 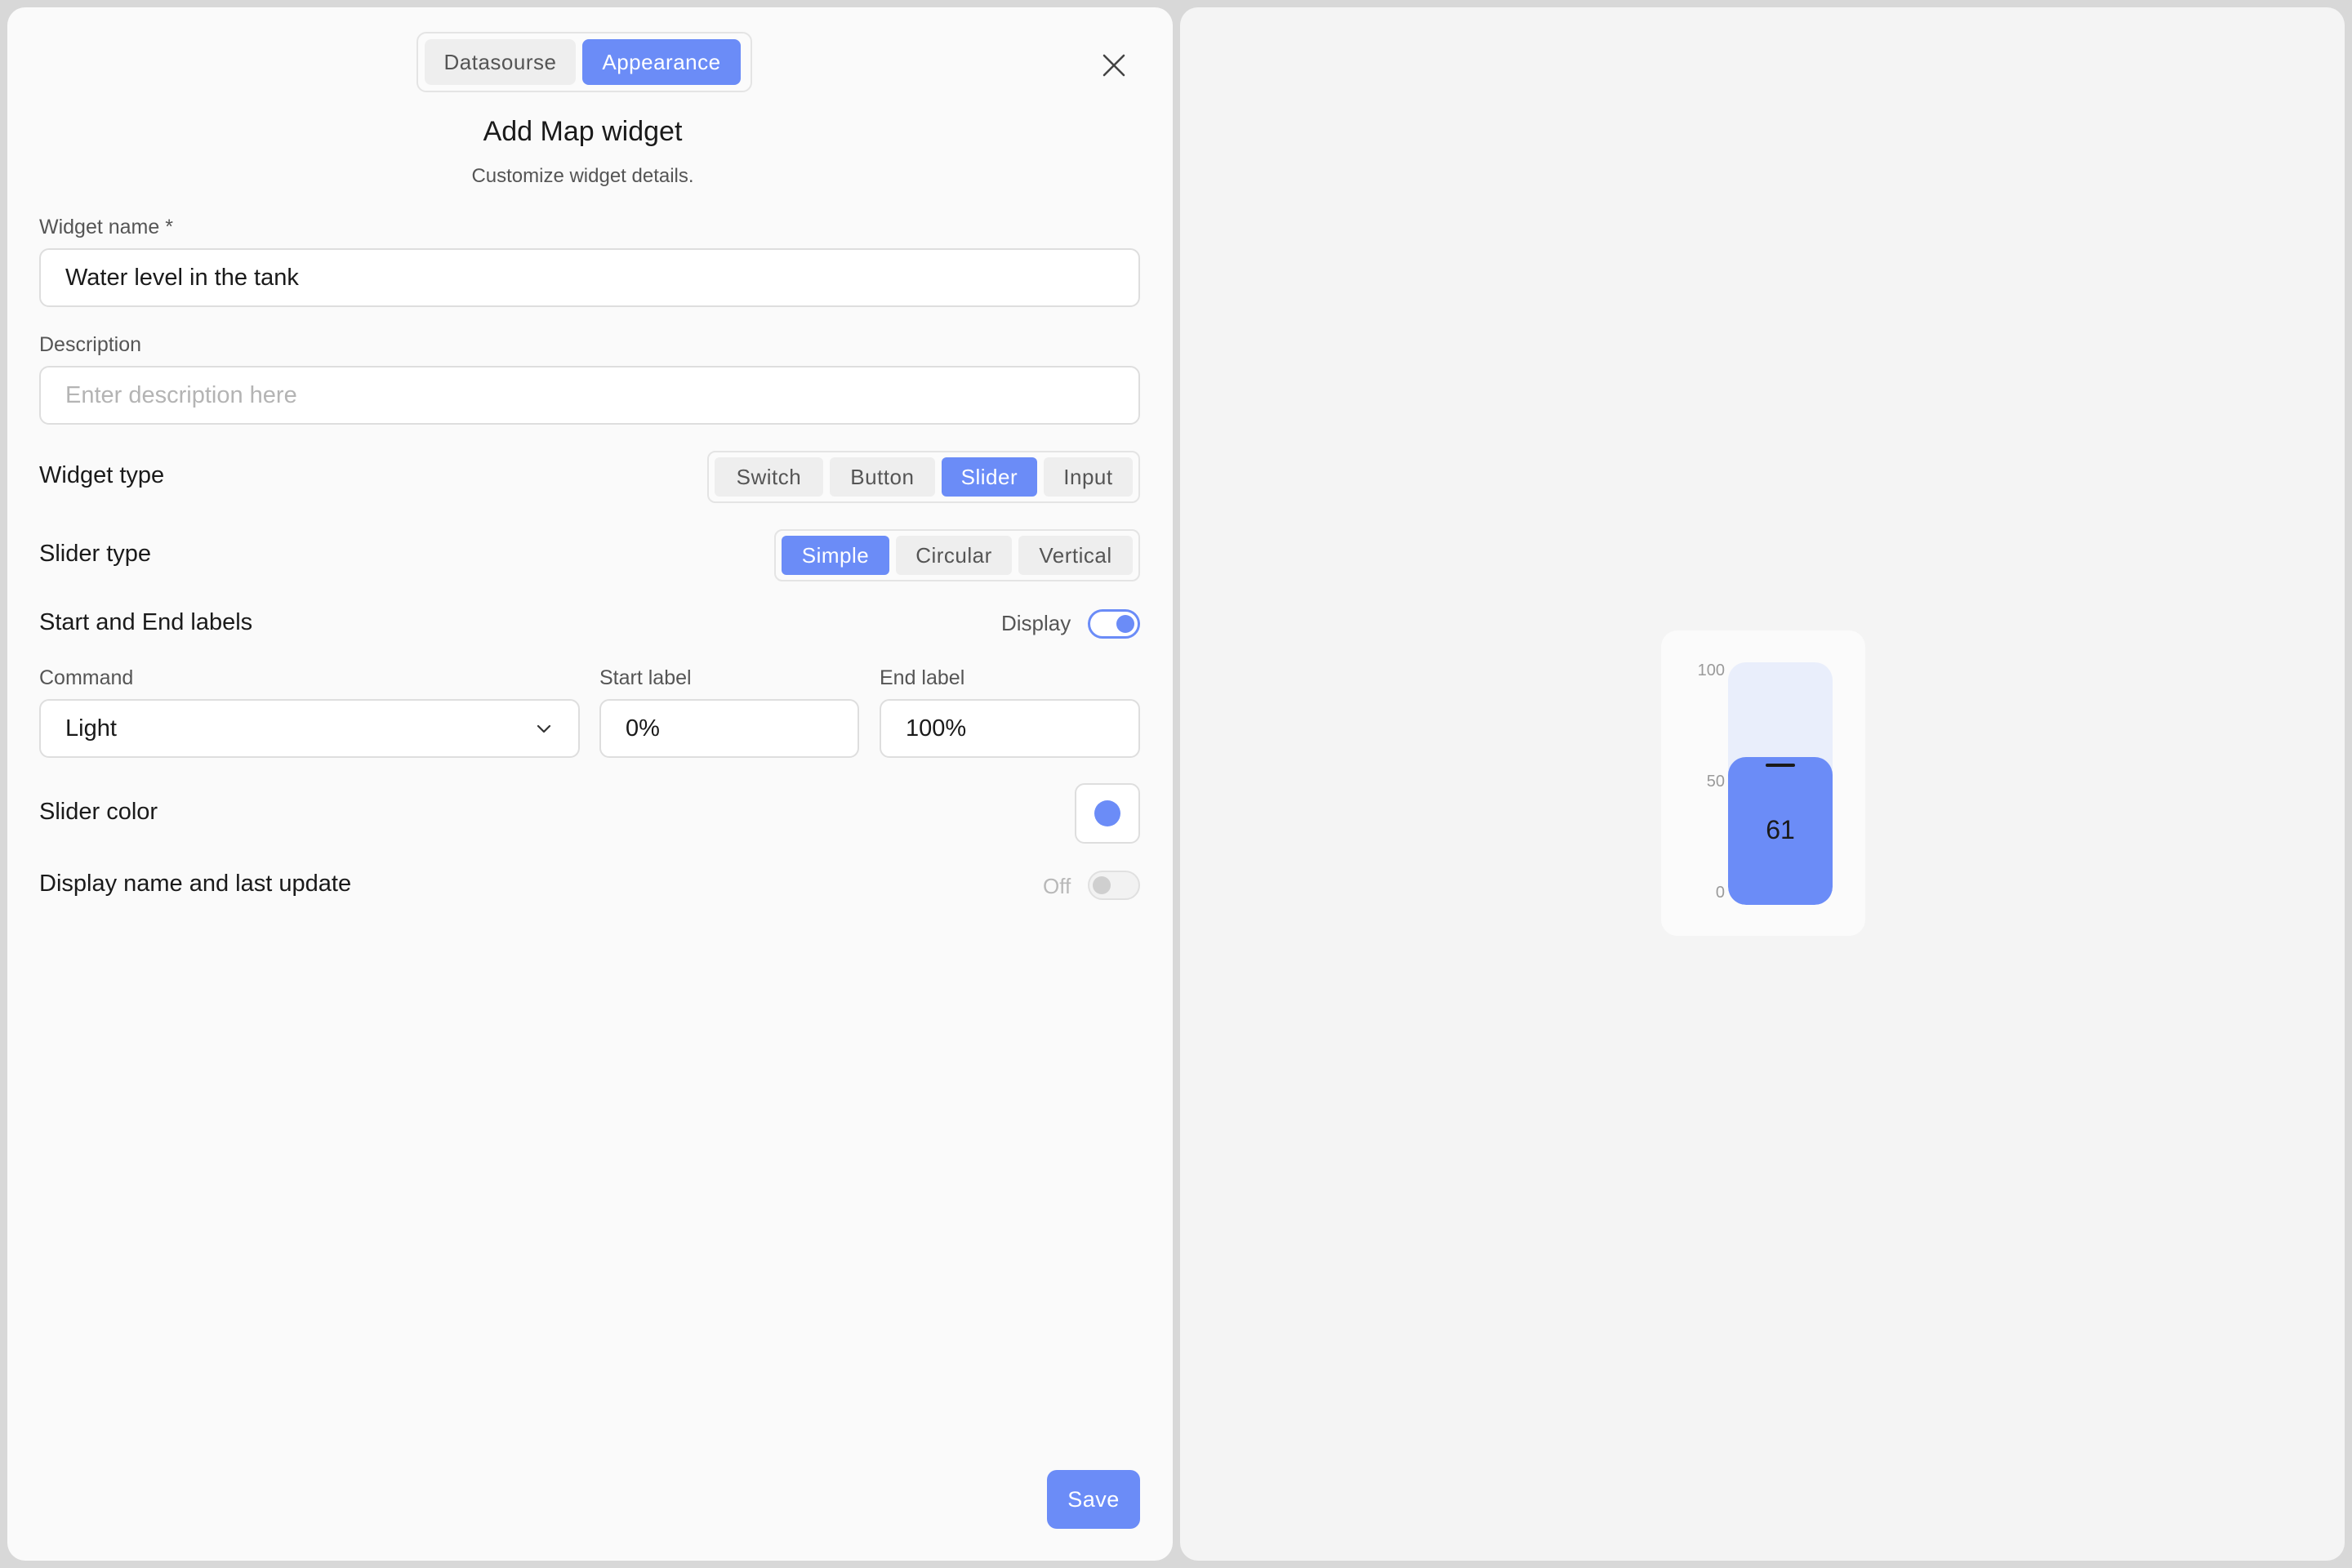 I want to click on tab-datasource: Datasourse, so click(x=500, y=62).